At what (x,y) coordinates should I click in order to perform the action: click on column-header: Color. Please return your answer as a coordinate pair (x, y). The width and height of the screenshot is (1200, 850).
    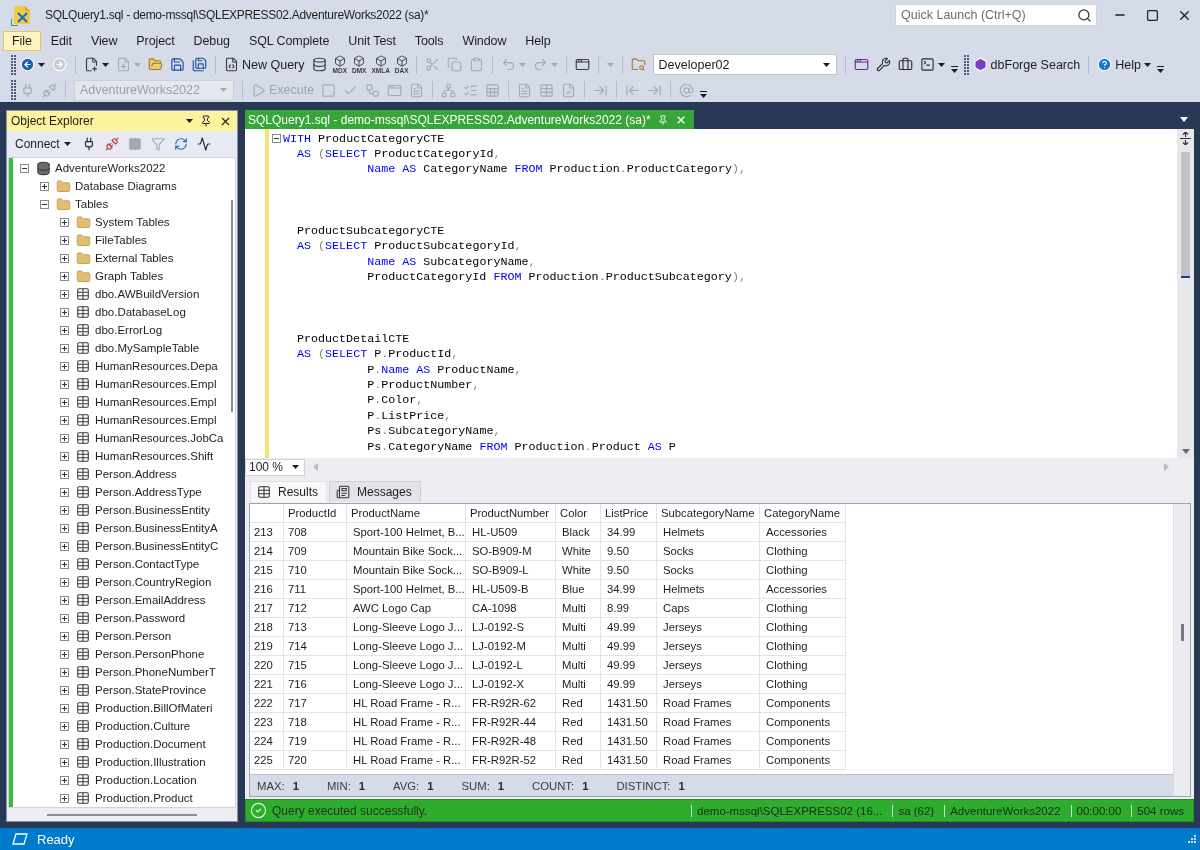
    Looking at the image, I should click on (578, 513).